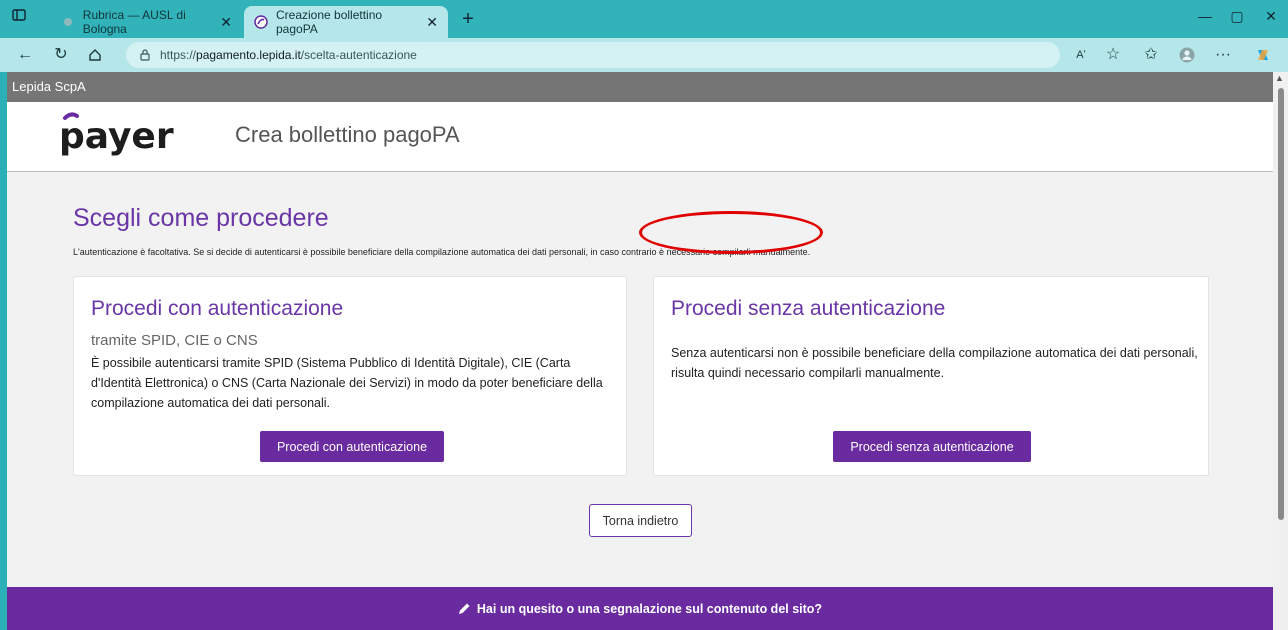 This screenshot has width=1288, height=630. Describe the element at coordinates (248, 55) in the screenshot. I see `url-domain: pagamento.lepida.it` at that location.